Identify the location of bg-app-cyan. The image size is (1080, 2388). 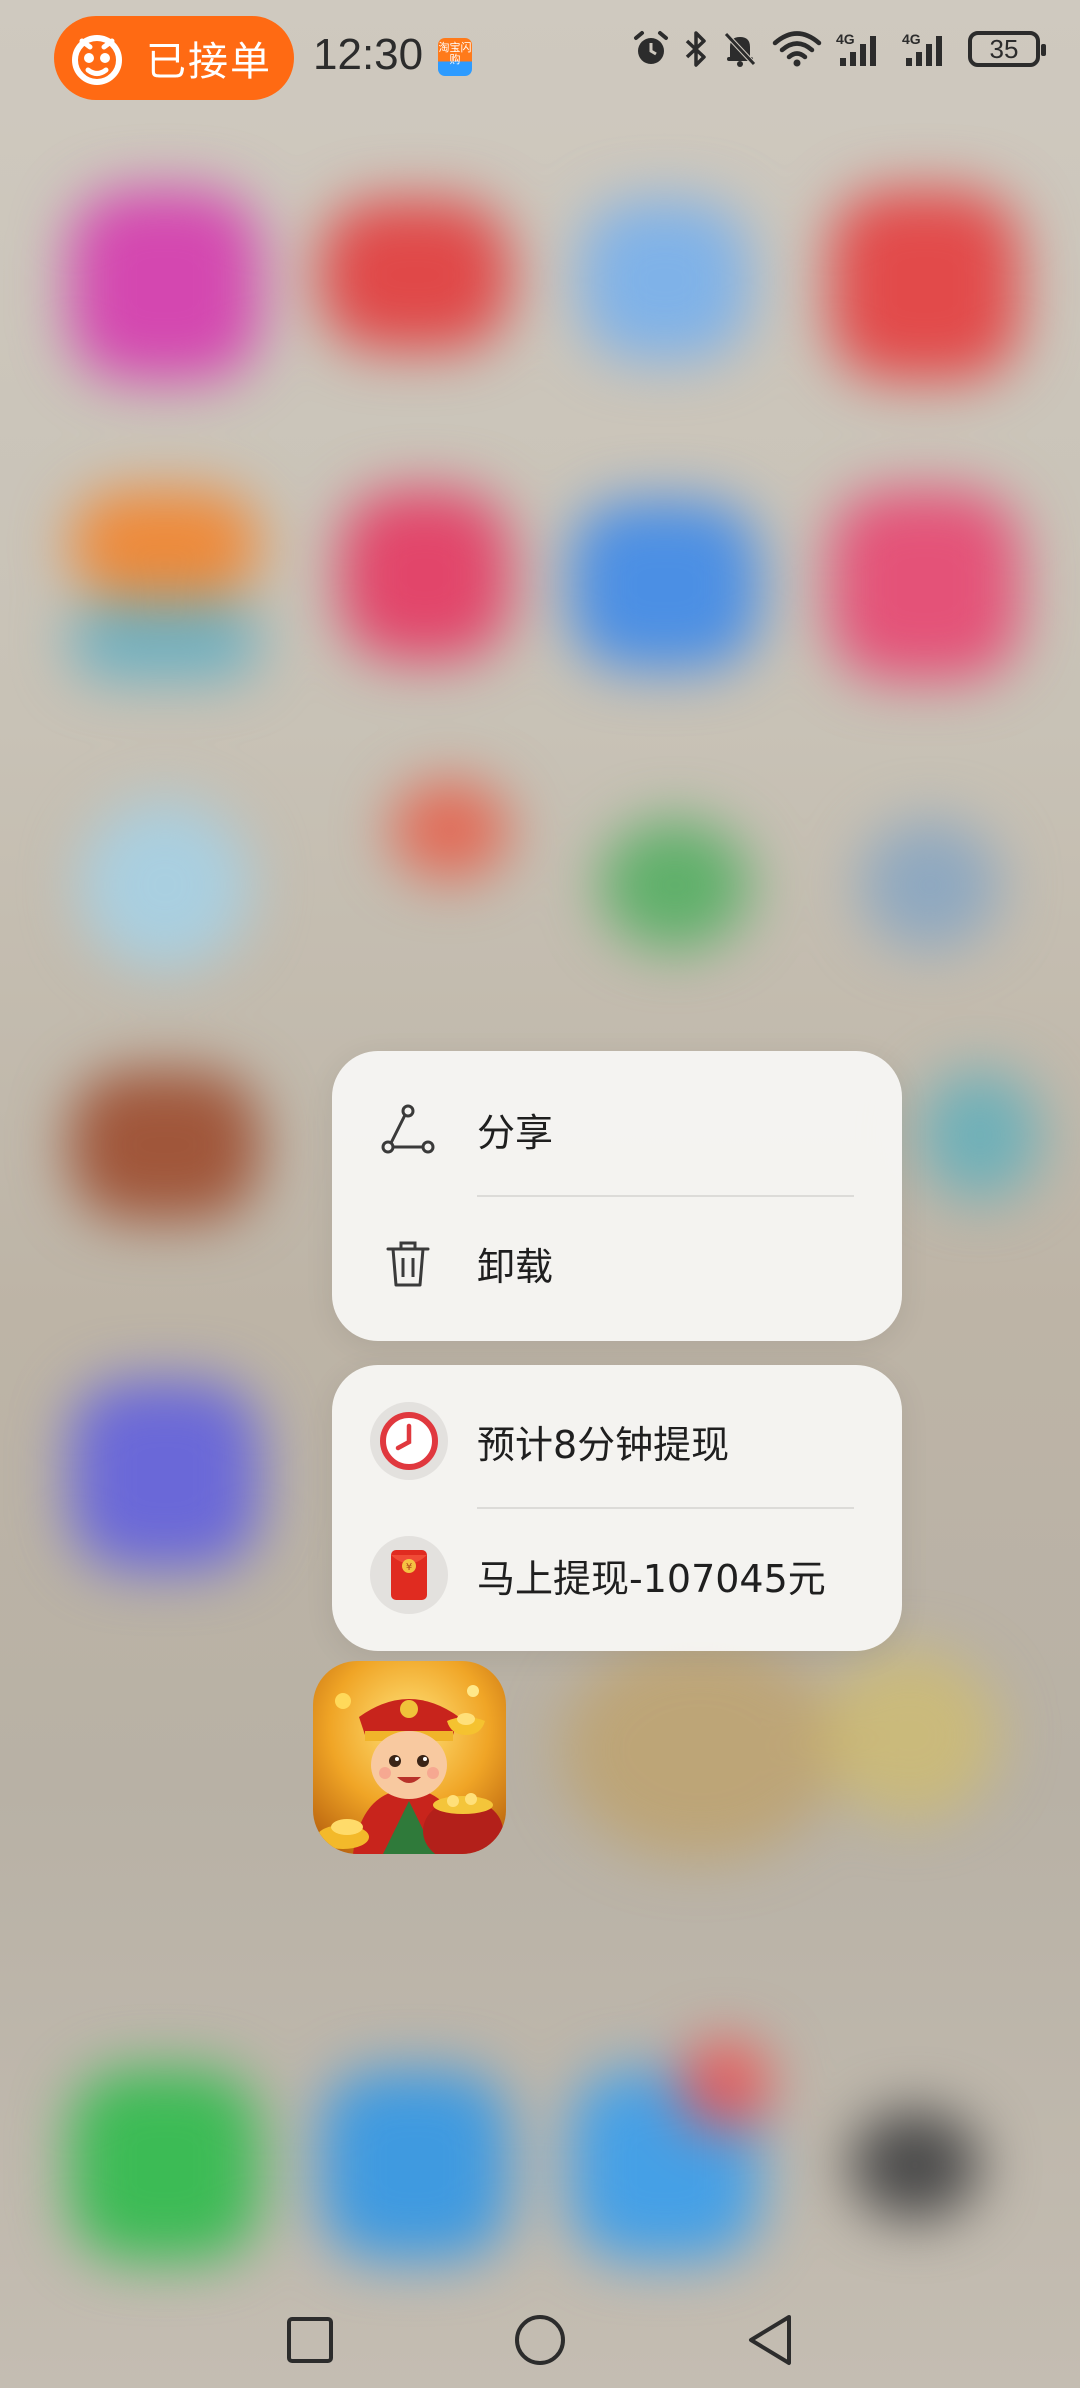
(980, 1135).